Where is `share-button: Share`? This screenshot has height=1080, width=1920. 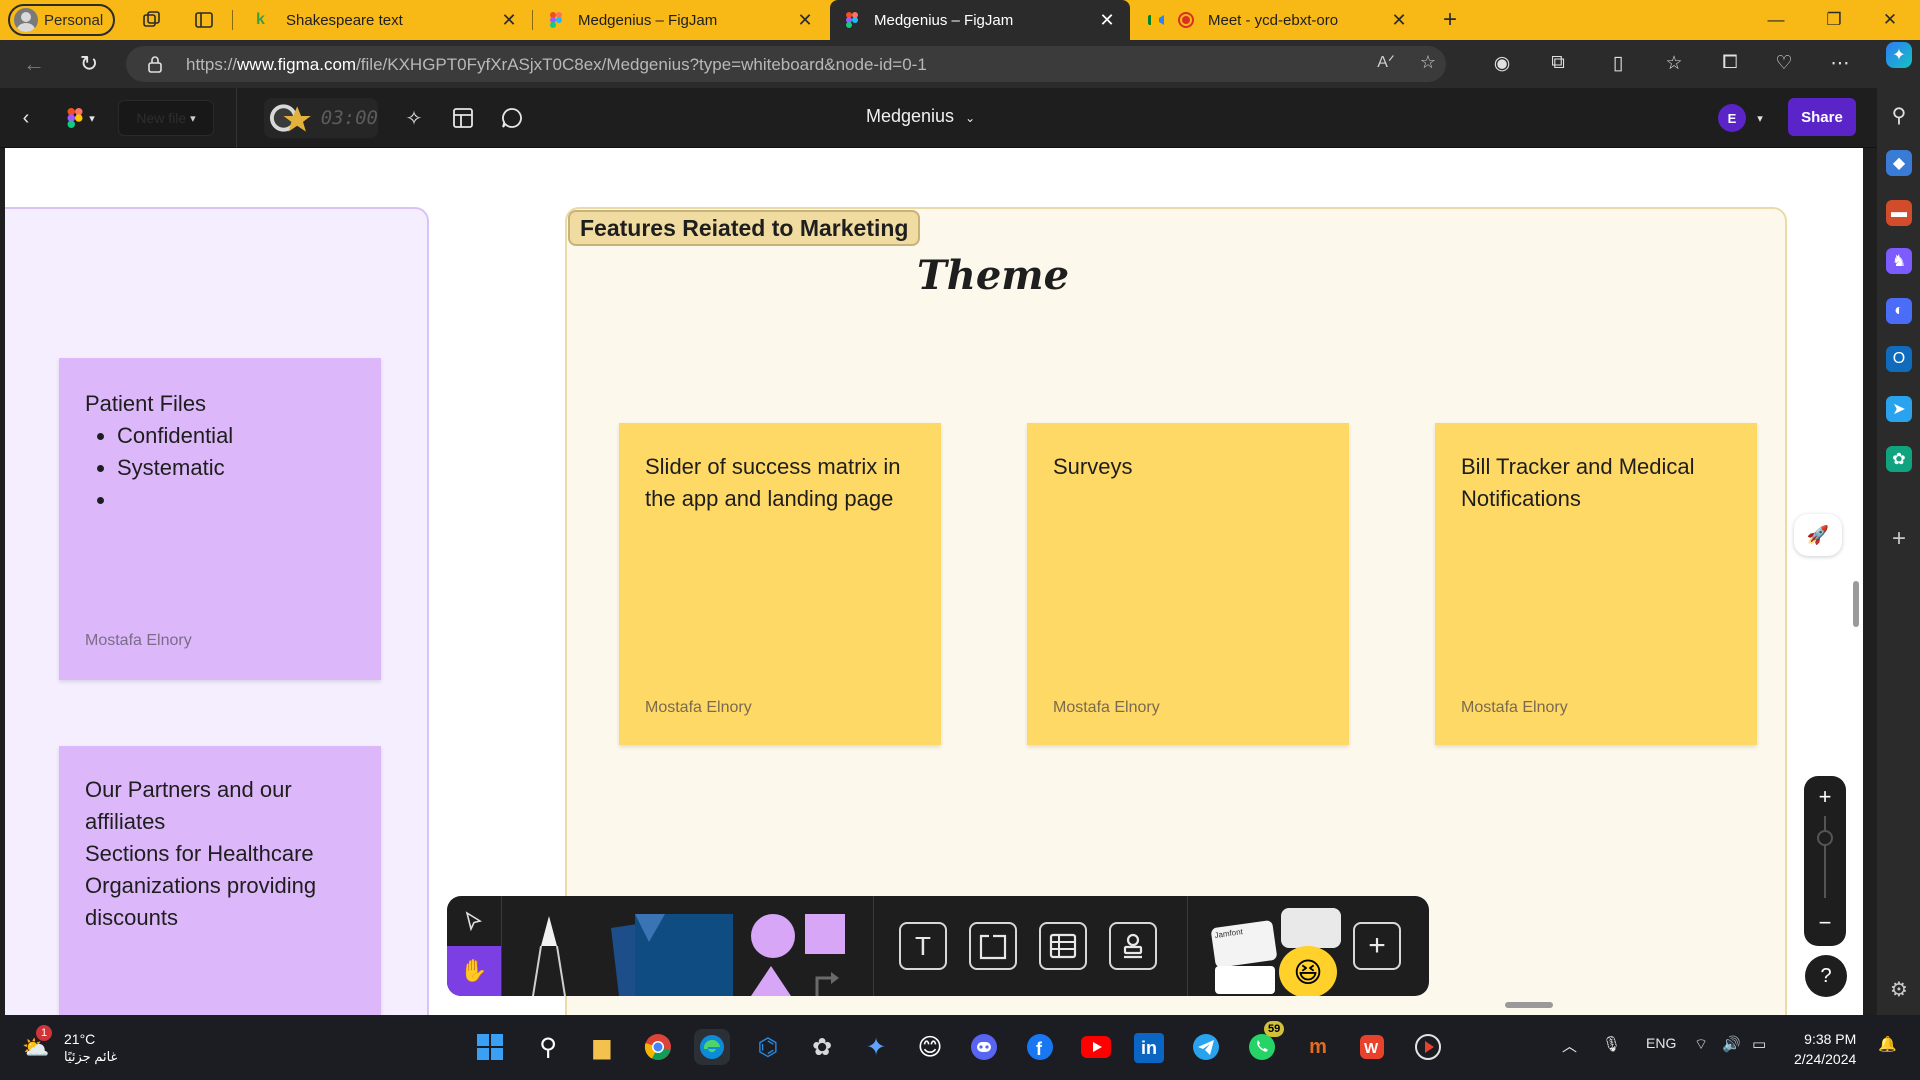
share-button: Share is located at coordinates (1822, 117).